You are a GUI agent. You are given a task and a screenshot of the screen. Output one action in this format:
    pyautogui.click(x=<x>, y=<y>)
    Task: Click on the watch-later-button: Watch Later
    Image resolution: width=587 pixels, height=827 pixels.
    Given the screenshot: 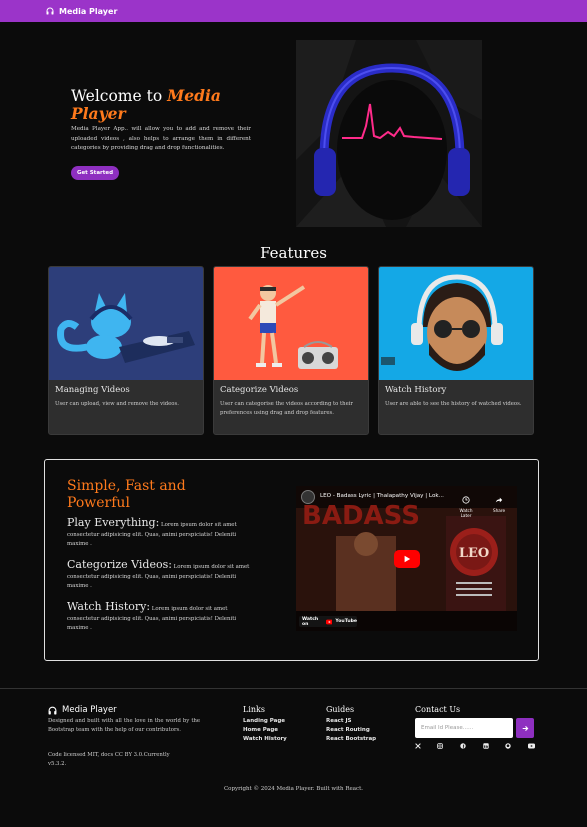 What is the action you would take?
    pyautogui.click(x=466, y=503)
    